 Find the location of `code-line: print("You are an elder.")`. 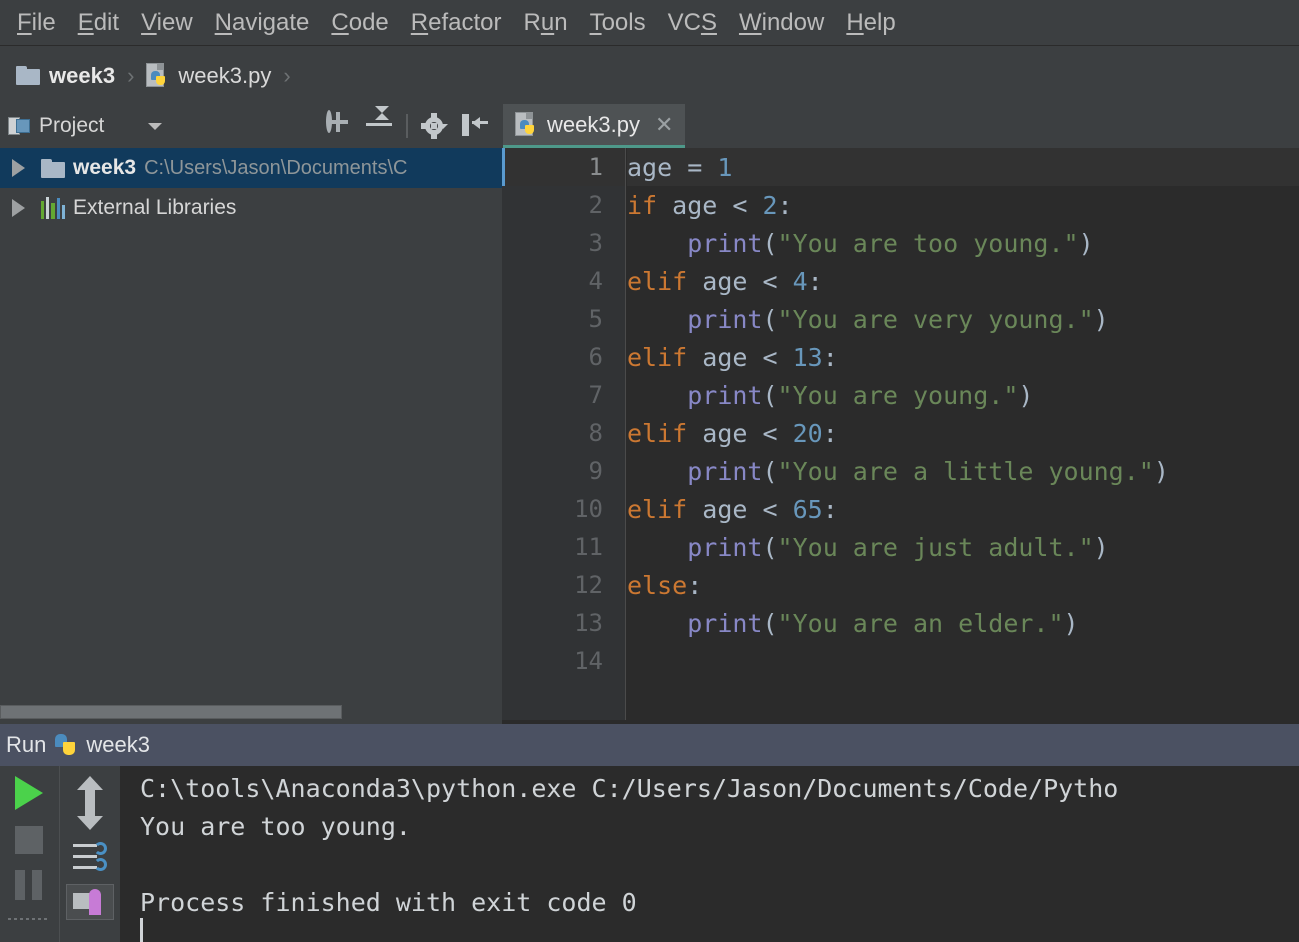

code-line: print("You are an elder.") is located at coordinates (963, 623).